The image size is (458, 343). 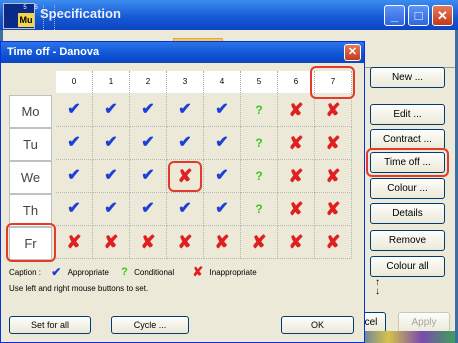 I want to click on window-title-bar: 5 5 Mu Specification _ □ ✕, so click(x=229, y=19).